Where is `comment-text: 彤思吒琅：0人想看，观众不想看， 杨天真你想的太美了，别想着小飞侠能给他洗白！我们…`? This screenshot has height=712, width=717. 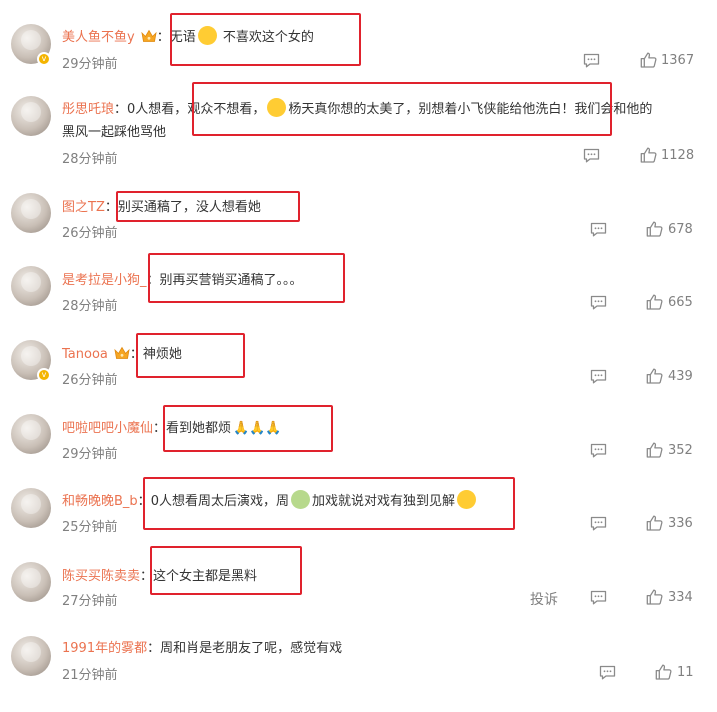 comment-text: 彤思吒琅：0人想看，观众不想看， 杨天真你想的太美了，别想着小飞侠能给他洗白！我们… is located at coordinates (357, 107).